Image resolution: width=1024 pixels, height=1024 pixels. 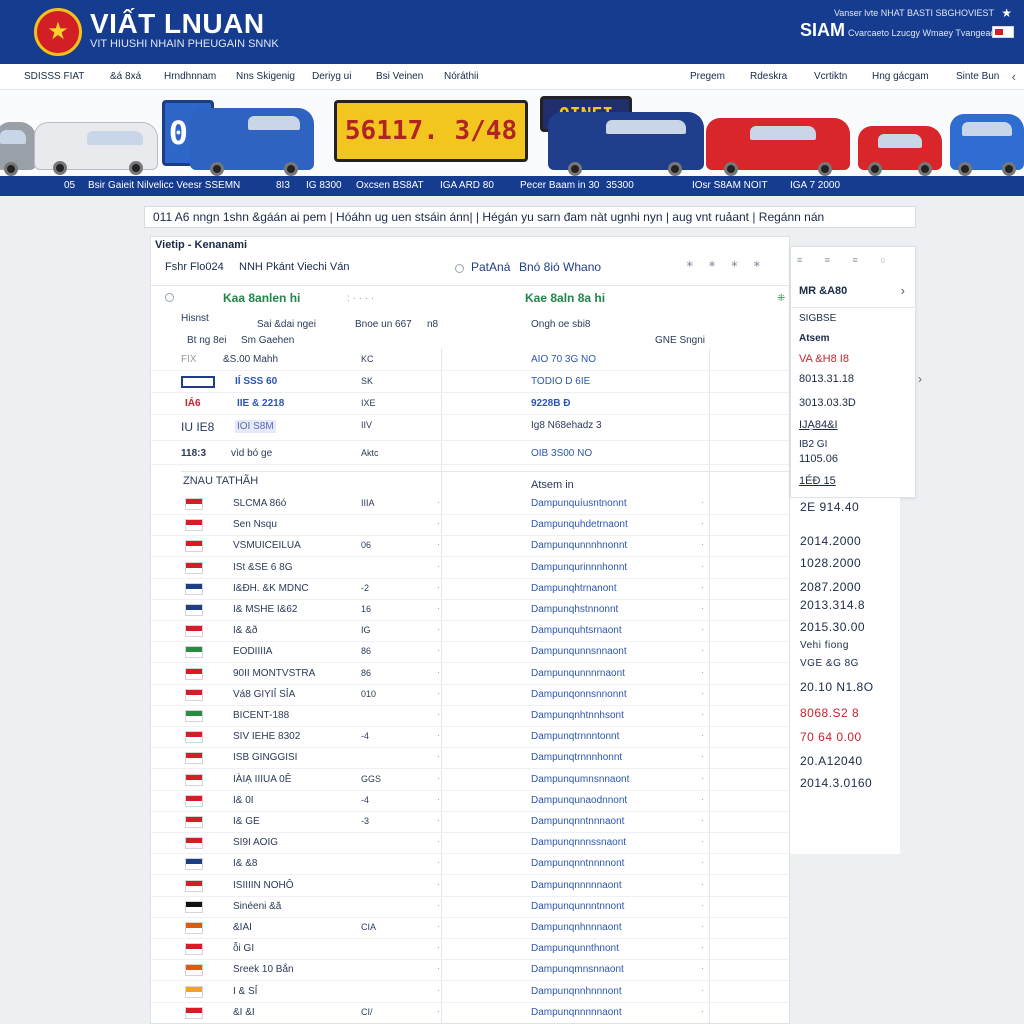 What do you see at coordinates (366, 609) in the screenshot?
I see `row-code: 16` at bounding box center [366, 609].